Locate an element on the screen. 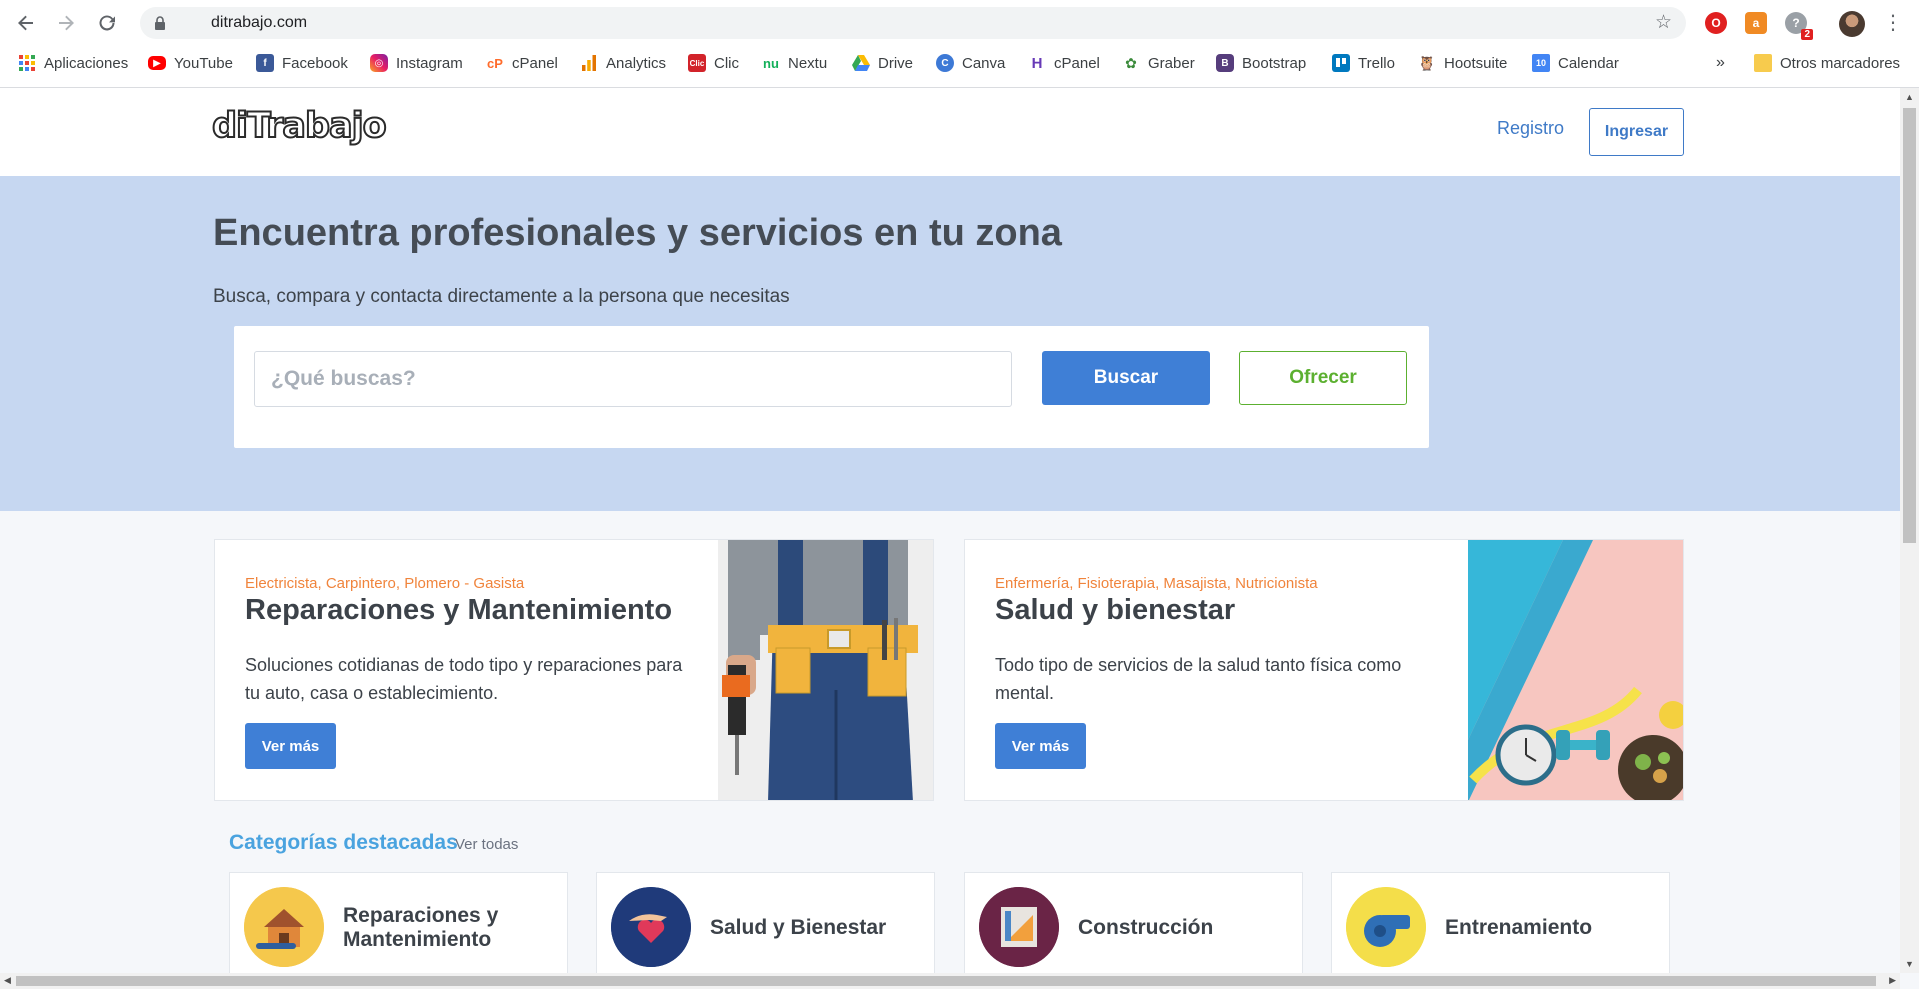  bookmark-label: Instagram is located at coordinates (429, 63).